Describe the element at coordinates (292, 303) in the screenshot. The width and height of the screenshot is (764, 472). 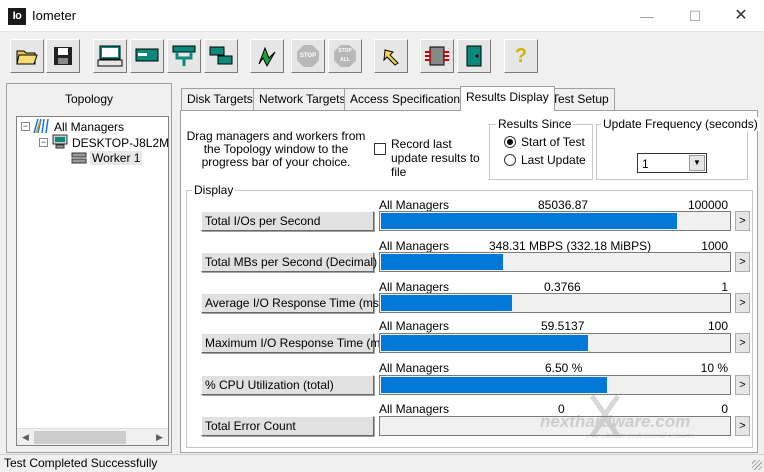
I see `average-io-response-time-button: Average I/O Response Time (ms)` at that location.